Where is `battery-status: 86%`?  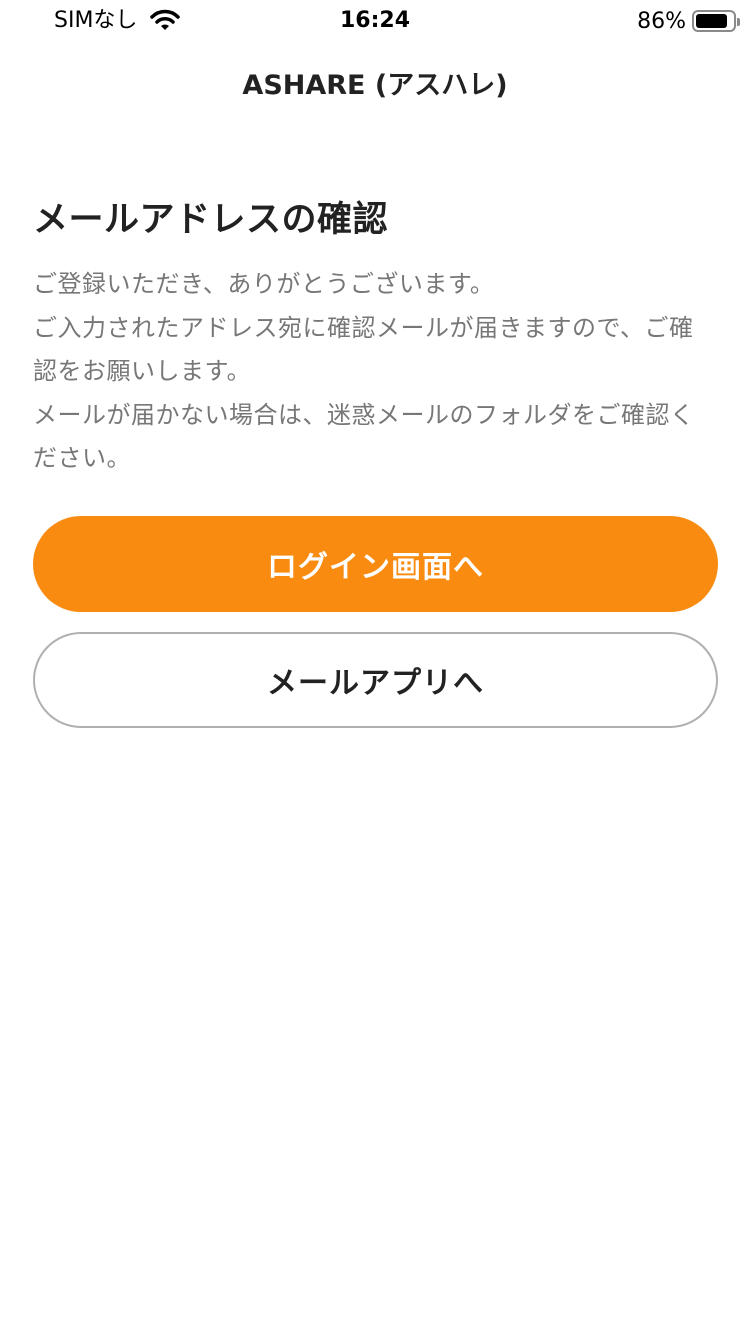
battery-status: 86% is located at coordinates (688, 21).